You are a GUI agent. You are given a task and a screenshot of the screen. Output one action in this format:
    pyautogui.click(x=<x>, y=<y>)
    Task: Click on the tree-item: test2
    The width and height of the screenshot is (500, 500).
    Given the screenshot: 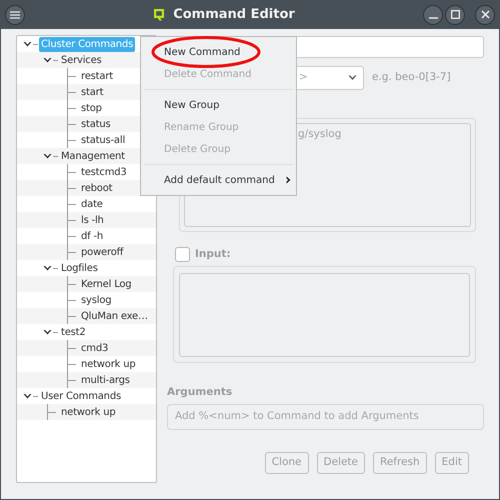 What is the action you would take?
    pyautogui.click(x=73, y=332)
    